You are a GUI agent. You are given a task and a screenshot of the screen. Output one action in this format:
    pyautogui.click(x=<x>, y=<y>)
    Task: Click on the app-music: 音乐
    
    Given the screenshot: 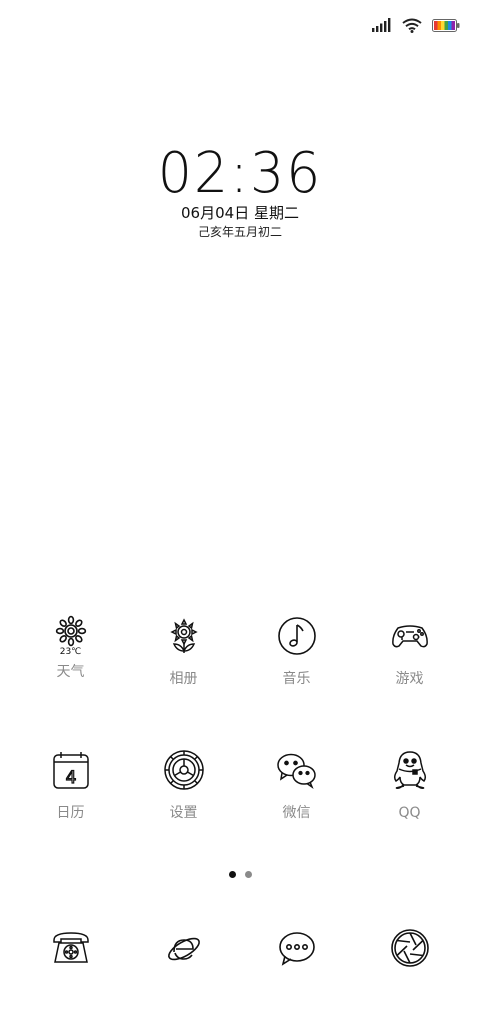 What is the action you would take?
    pyautogui.click(x=296, y=651)
    